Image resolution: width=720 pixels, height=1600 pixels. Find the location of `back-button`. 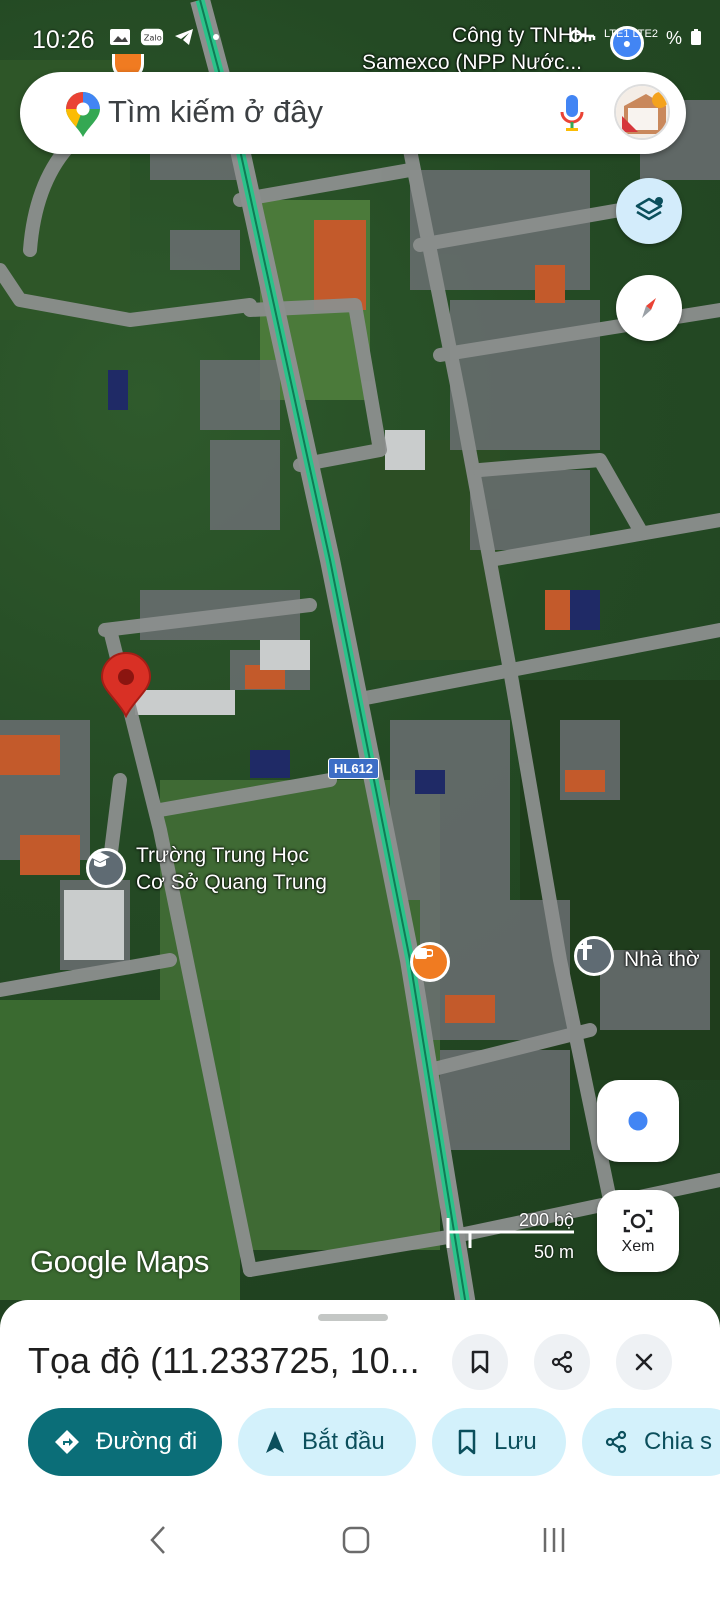

back-button is located at coordinates (158, 1540).